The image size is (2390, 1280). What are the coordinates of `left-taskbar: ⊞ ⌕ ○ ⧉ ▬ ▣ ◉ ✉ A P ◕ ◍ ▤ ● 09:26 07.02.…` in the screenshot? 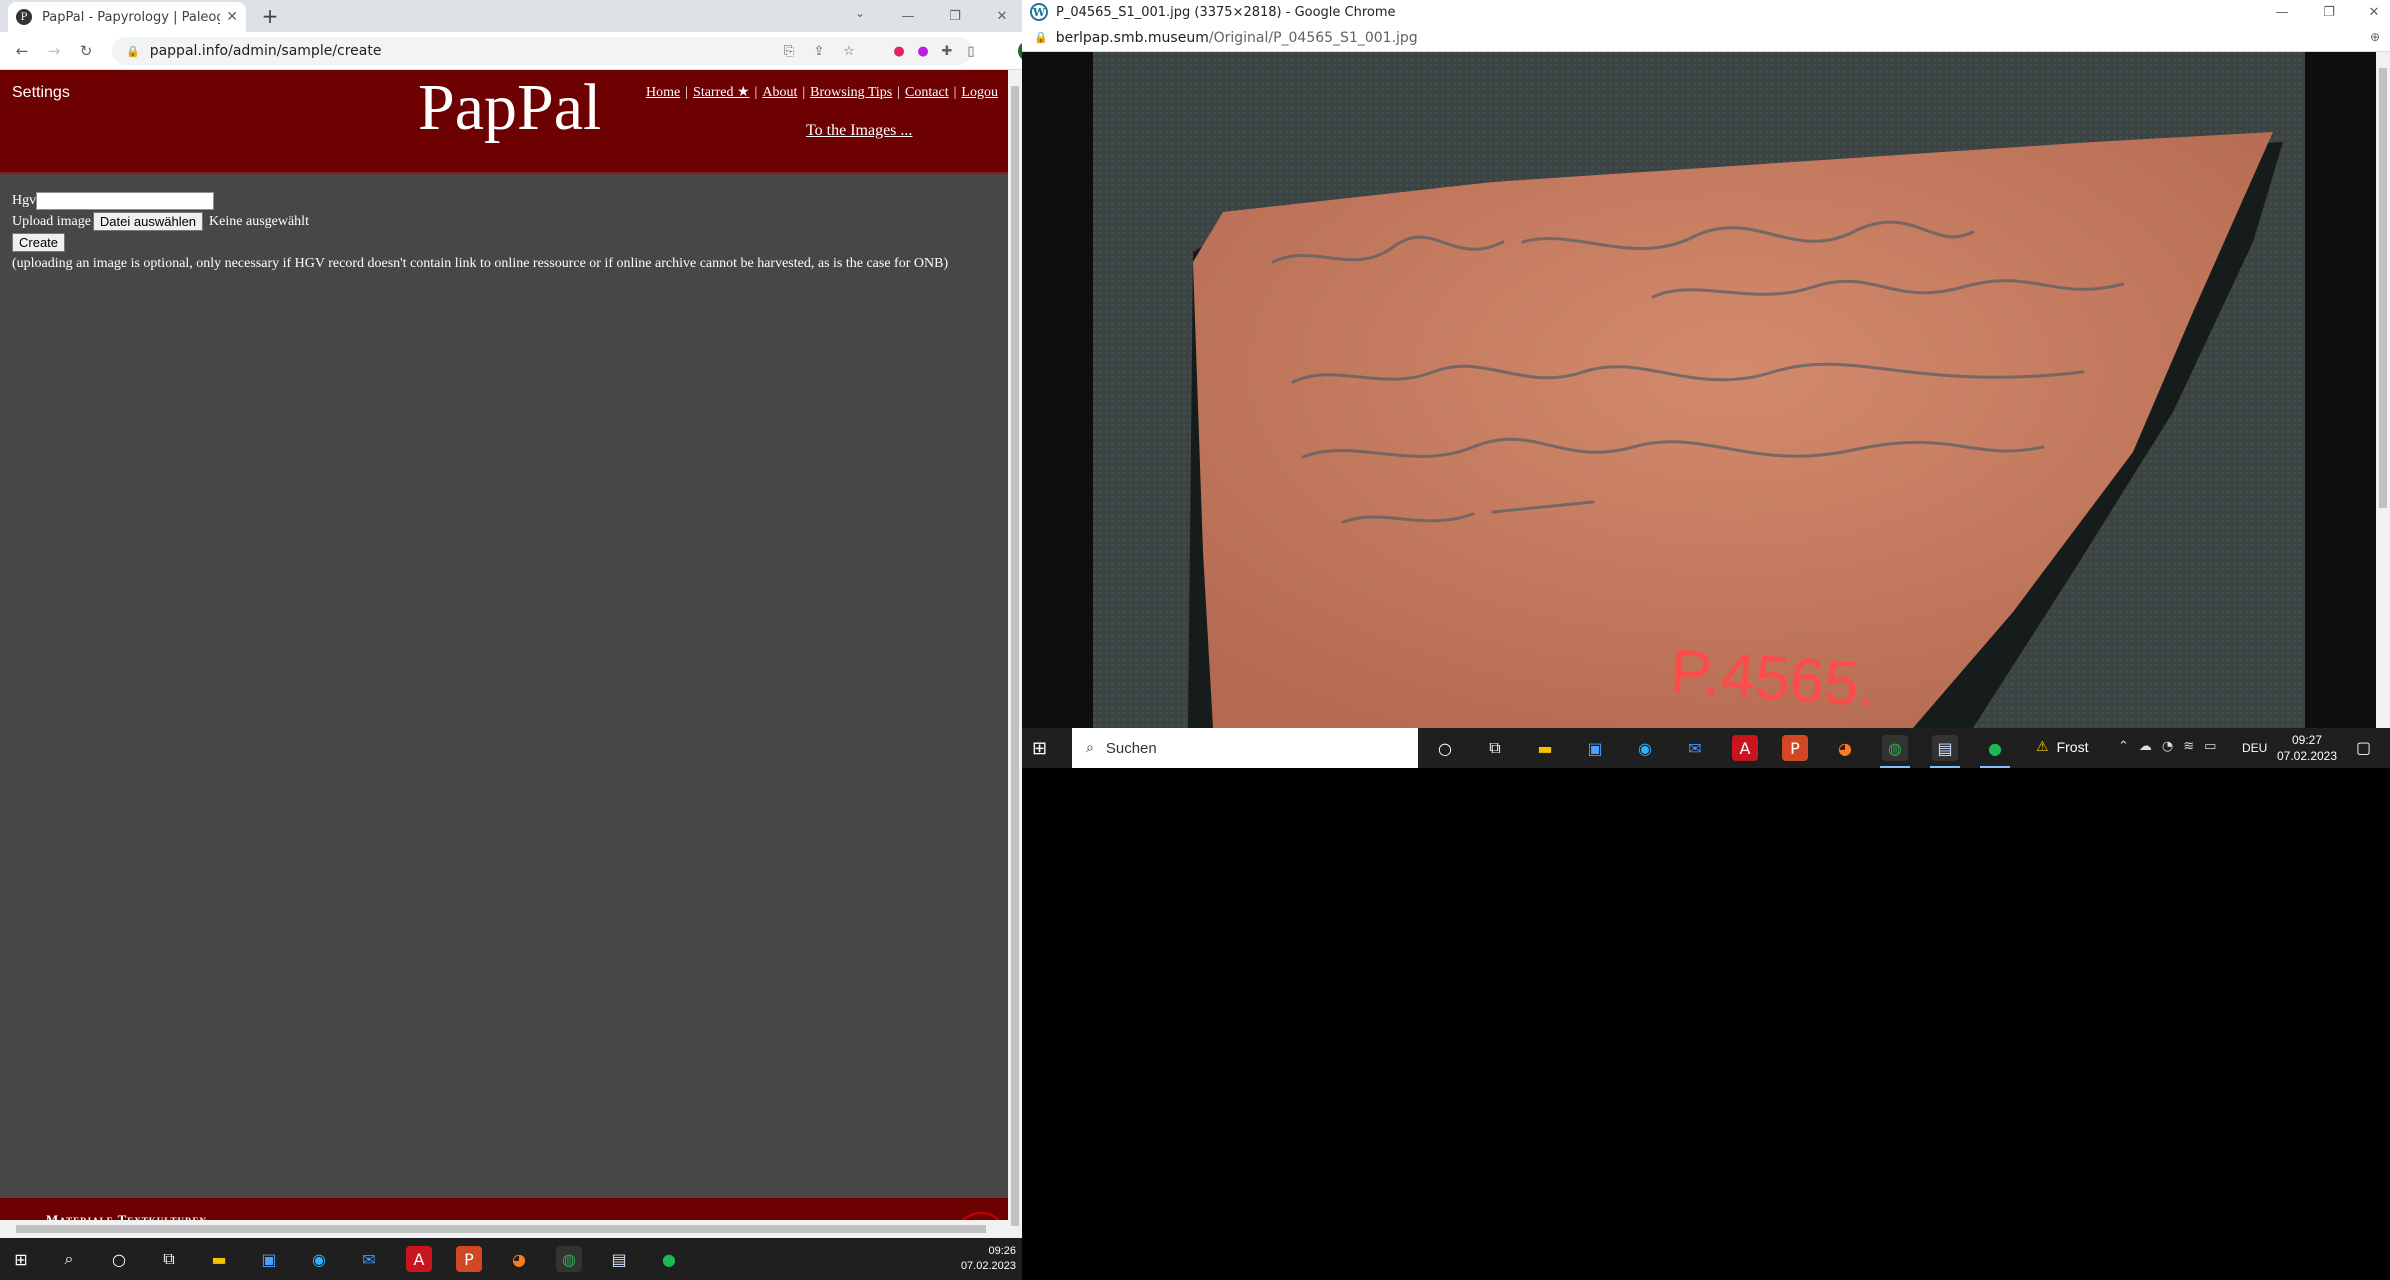 It's located at (511, 1259).